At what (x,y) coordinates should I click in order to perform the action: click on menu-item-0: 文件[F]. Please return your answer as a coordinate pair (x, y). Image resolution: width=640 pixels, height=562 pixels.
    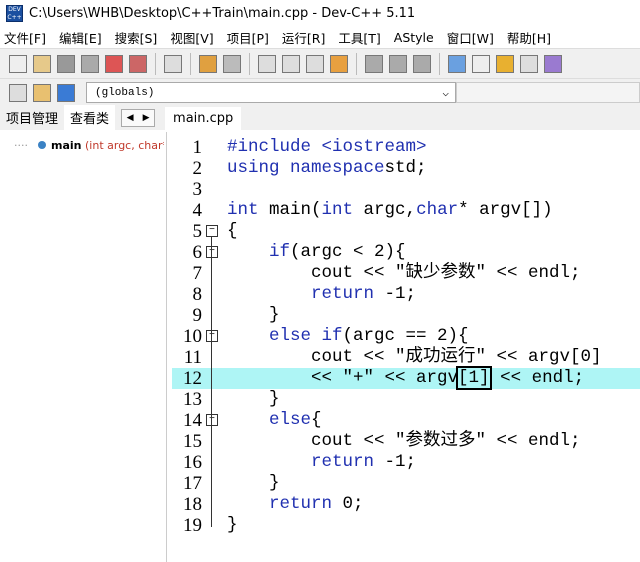
    Looking at the image, I should click on (25, 37).